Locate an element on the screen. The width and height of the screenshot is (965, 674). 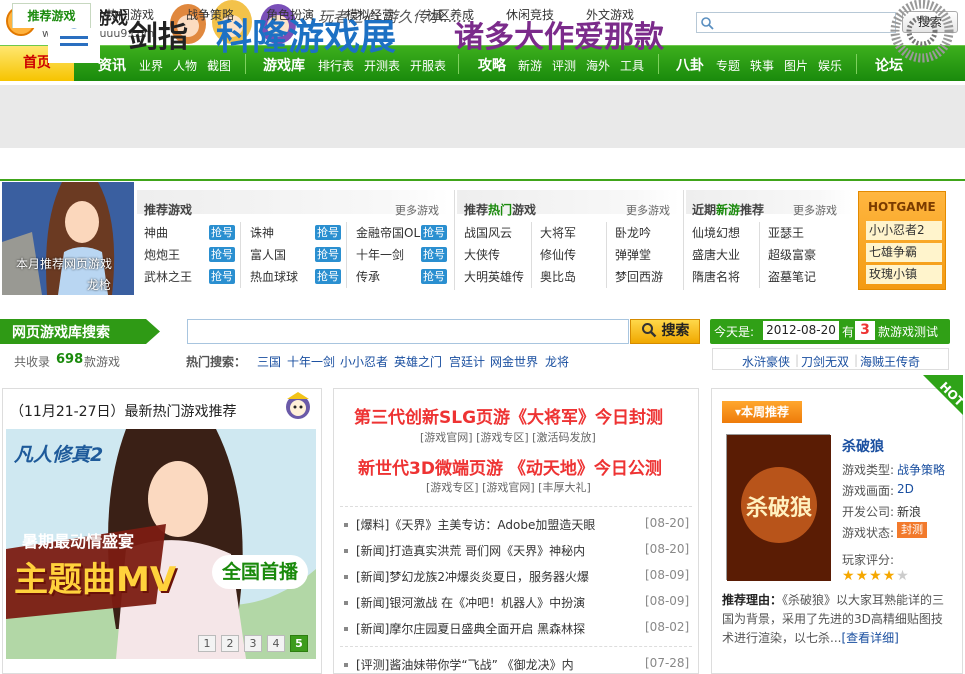
recommend-more-link: 更多游戏 is located at coordinates (417, 210).